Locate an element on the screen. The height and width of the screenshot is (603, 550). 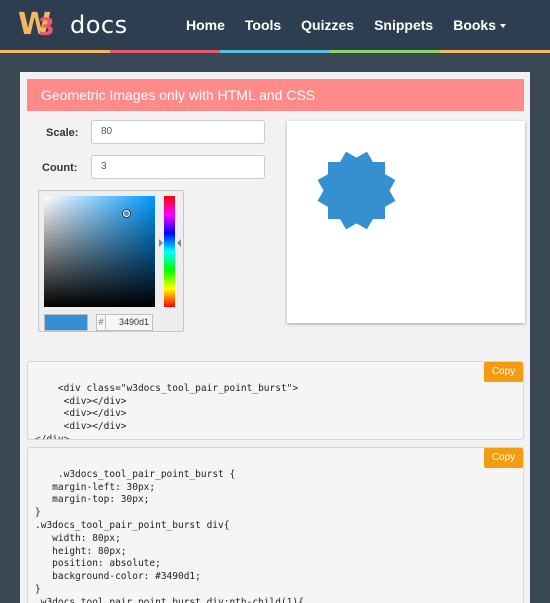
saturation-area is located at coordinates (99, 251).